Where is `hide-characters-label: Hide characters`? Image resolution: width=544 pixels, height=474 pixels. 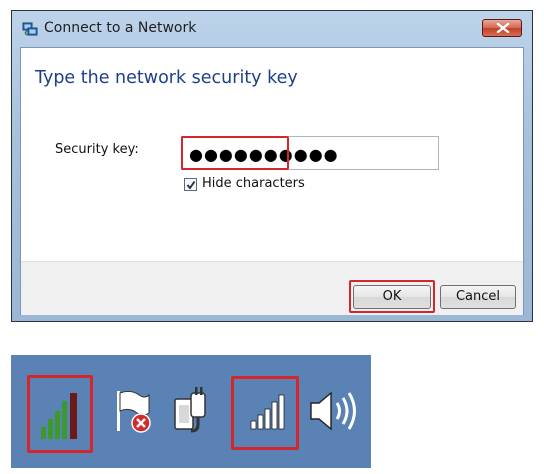 hide-characters-label: Hide characters is located at coordinates (253, 183).